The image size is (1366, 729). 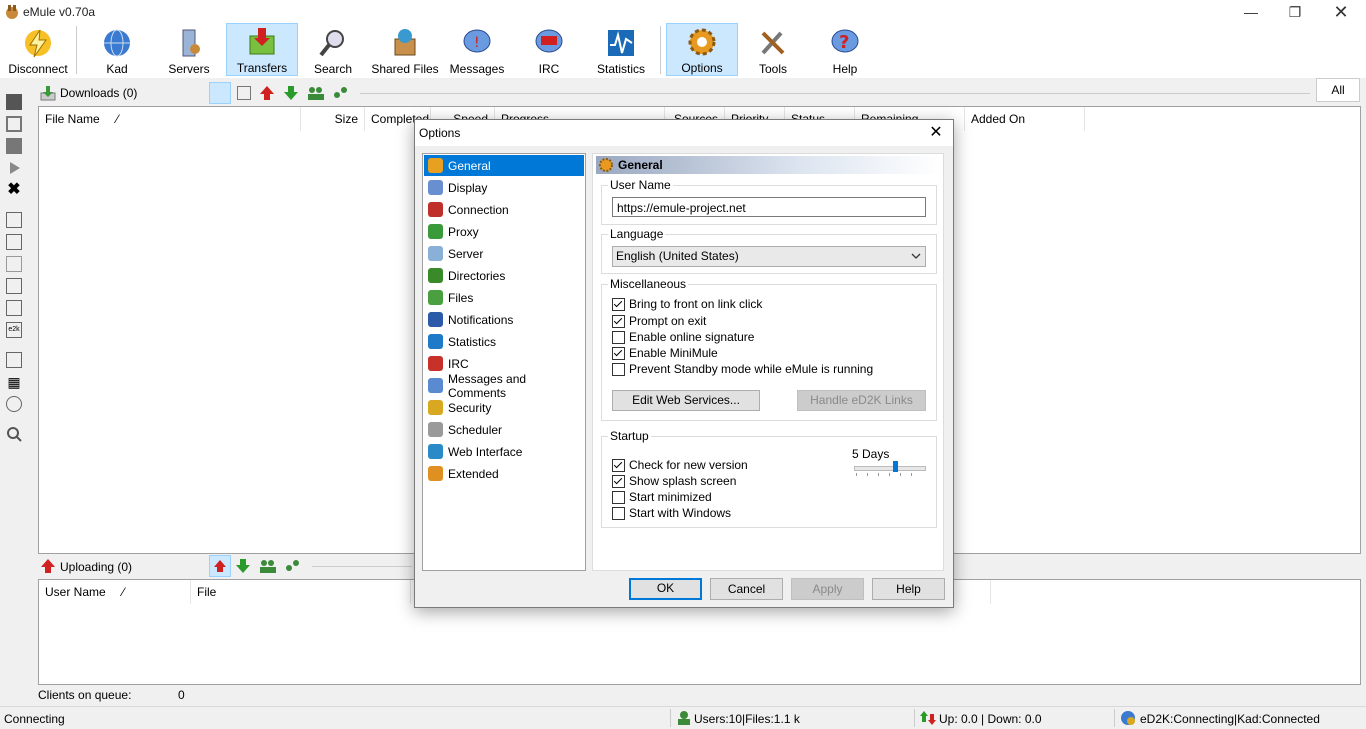 I want to click on nav-proxy: Proxy, so click(x=504, y=231).